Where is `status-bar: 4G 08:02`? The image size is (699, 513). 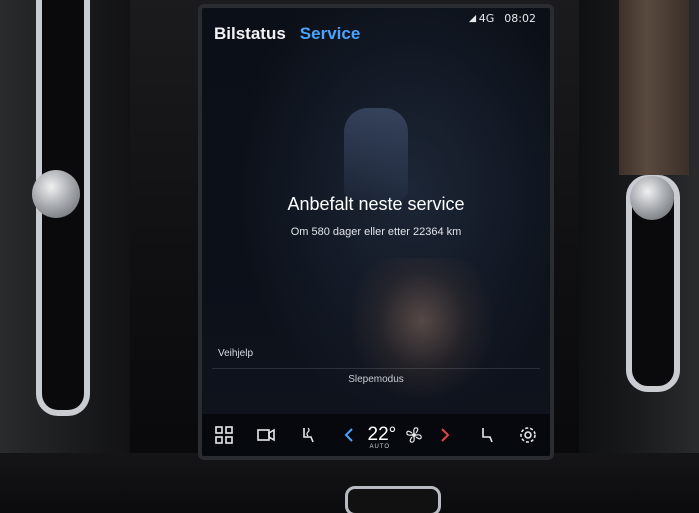 status-bar: 4G 08:02 is located at coordinates (502, 18).